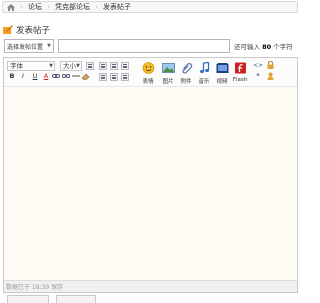 Image resolution: width=320 pixels, height=303 pixels. I want to click on image-button: 图片, so click(168, 73).